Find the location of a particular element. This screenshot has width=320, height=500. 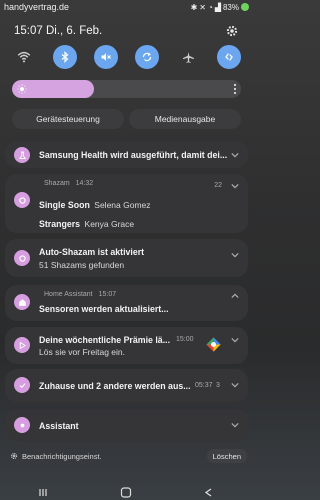

airplane-toggle is located at coordinates (188, 57).